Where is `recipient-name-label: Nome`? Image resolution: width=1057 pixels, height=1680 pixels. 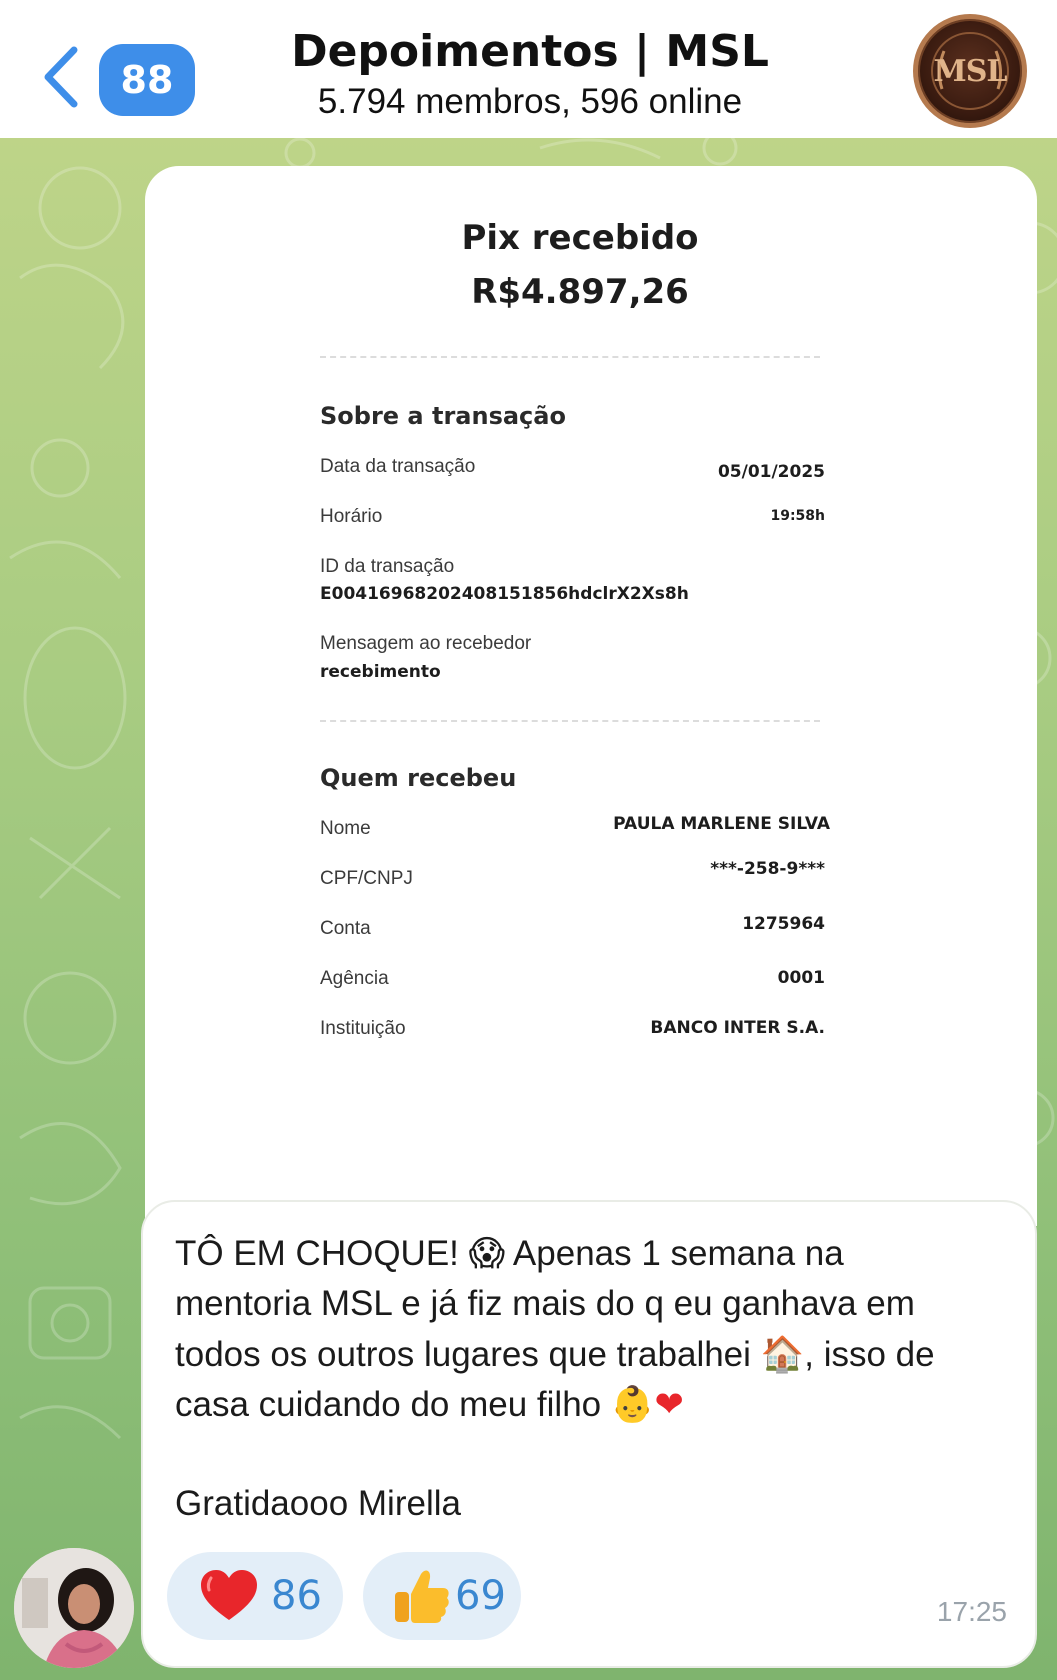 recipient-name-label: Nome is located at coordinates (345, 828).